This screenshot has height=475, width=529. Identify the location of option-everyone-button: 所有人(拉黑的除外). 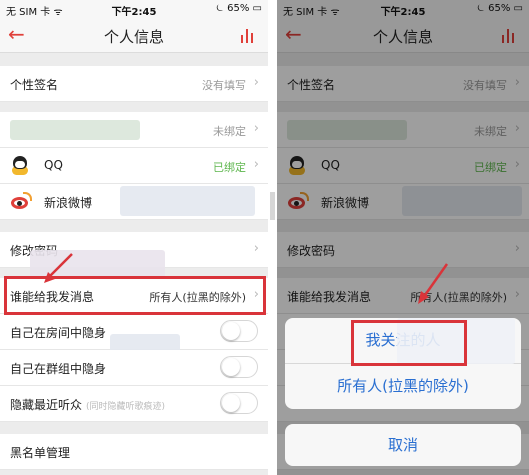
(403, 386).